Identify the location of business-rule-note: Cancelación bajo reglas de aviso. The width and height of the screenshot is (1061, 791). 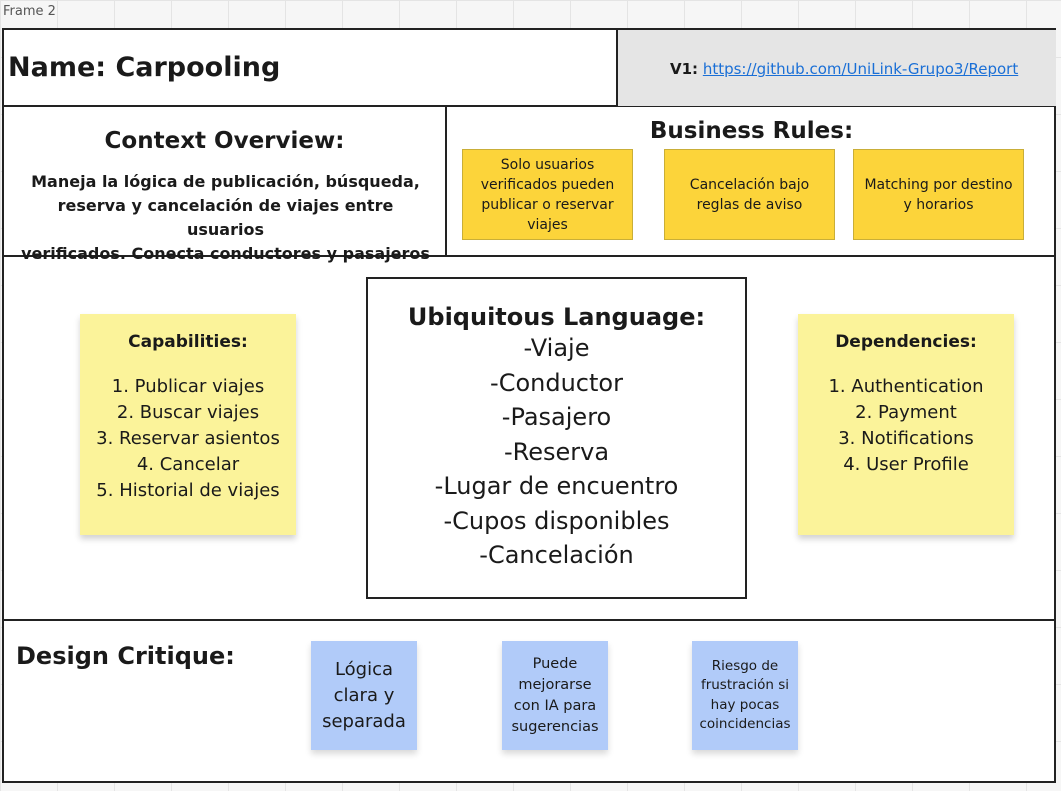
(749, 194).